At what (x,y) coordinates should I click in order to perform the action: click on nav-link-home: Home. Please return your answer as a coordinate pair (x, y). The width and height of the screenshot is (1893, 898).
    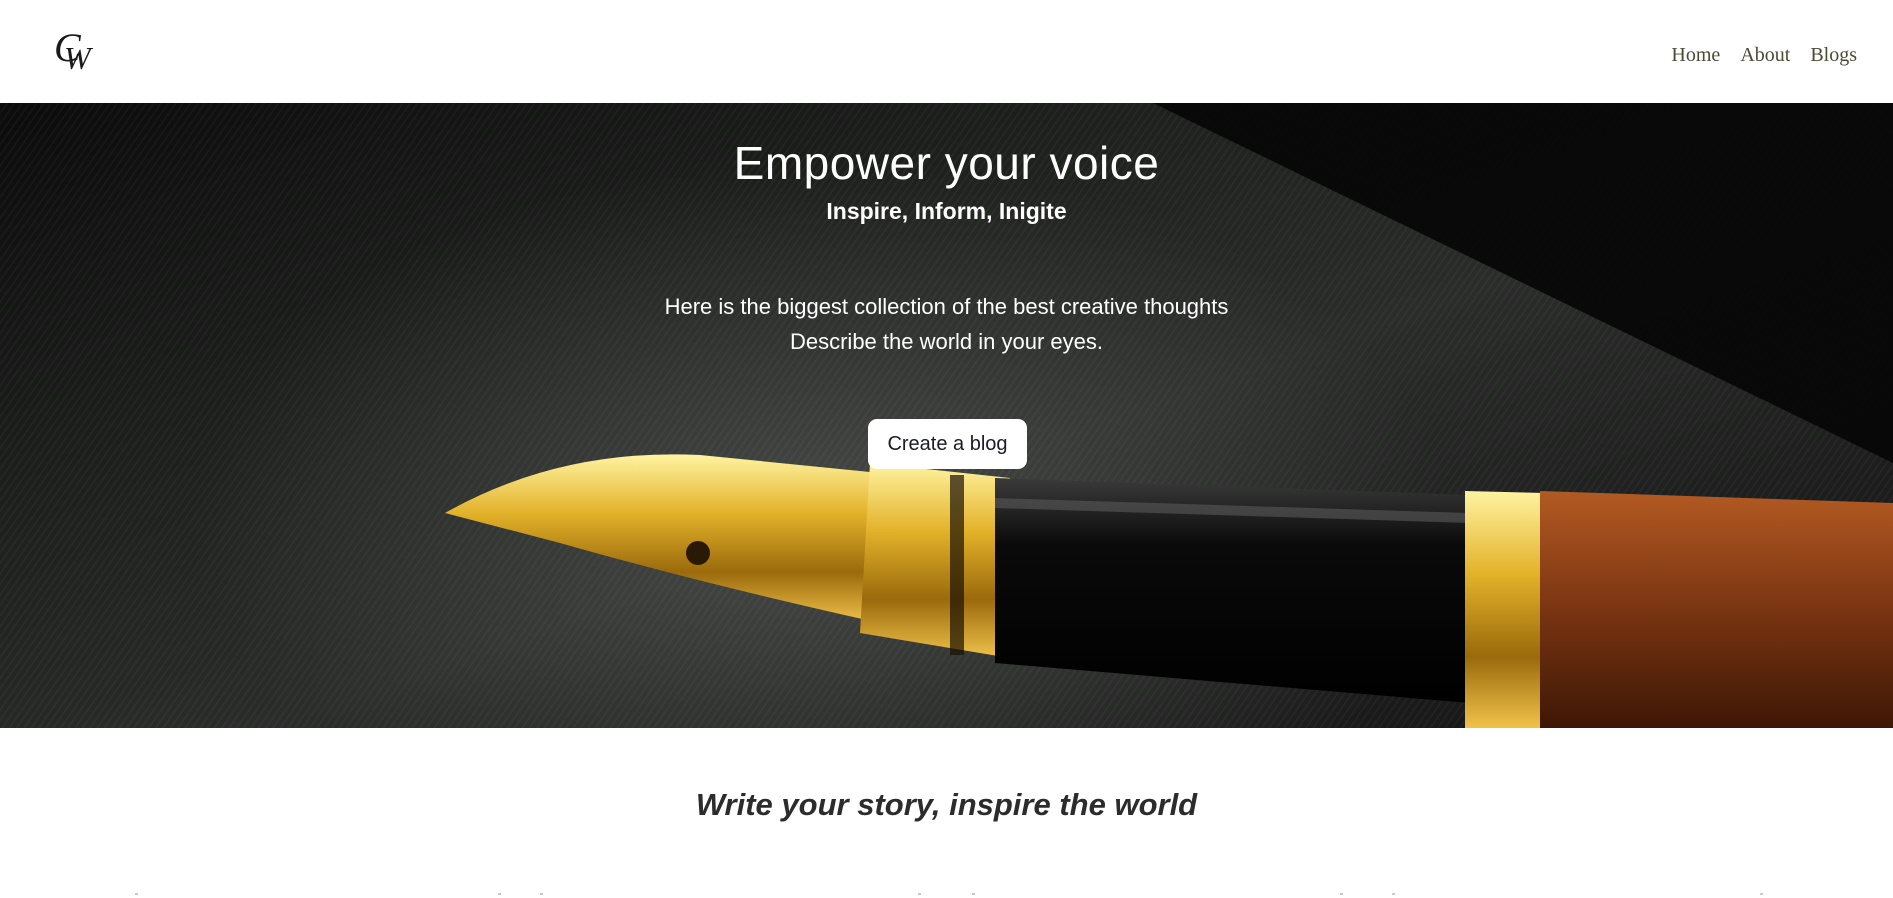
    Looking at the image, I should click on (1695, 55).